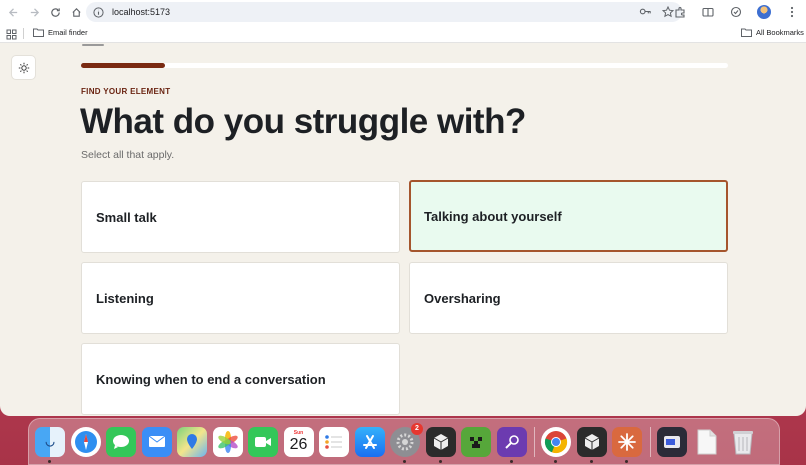  I want to click on reload-button, so click(55, 12).